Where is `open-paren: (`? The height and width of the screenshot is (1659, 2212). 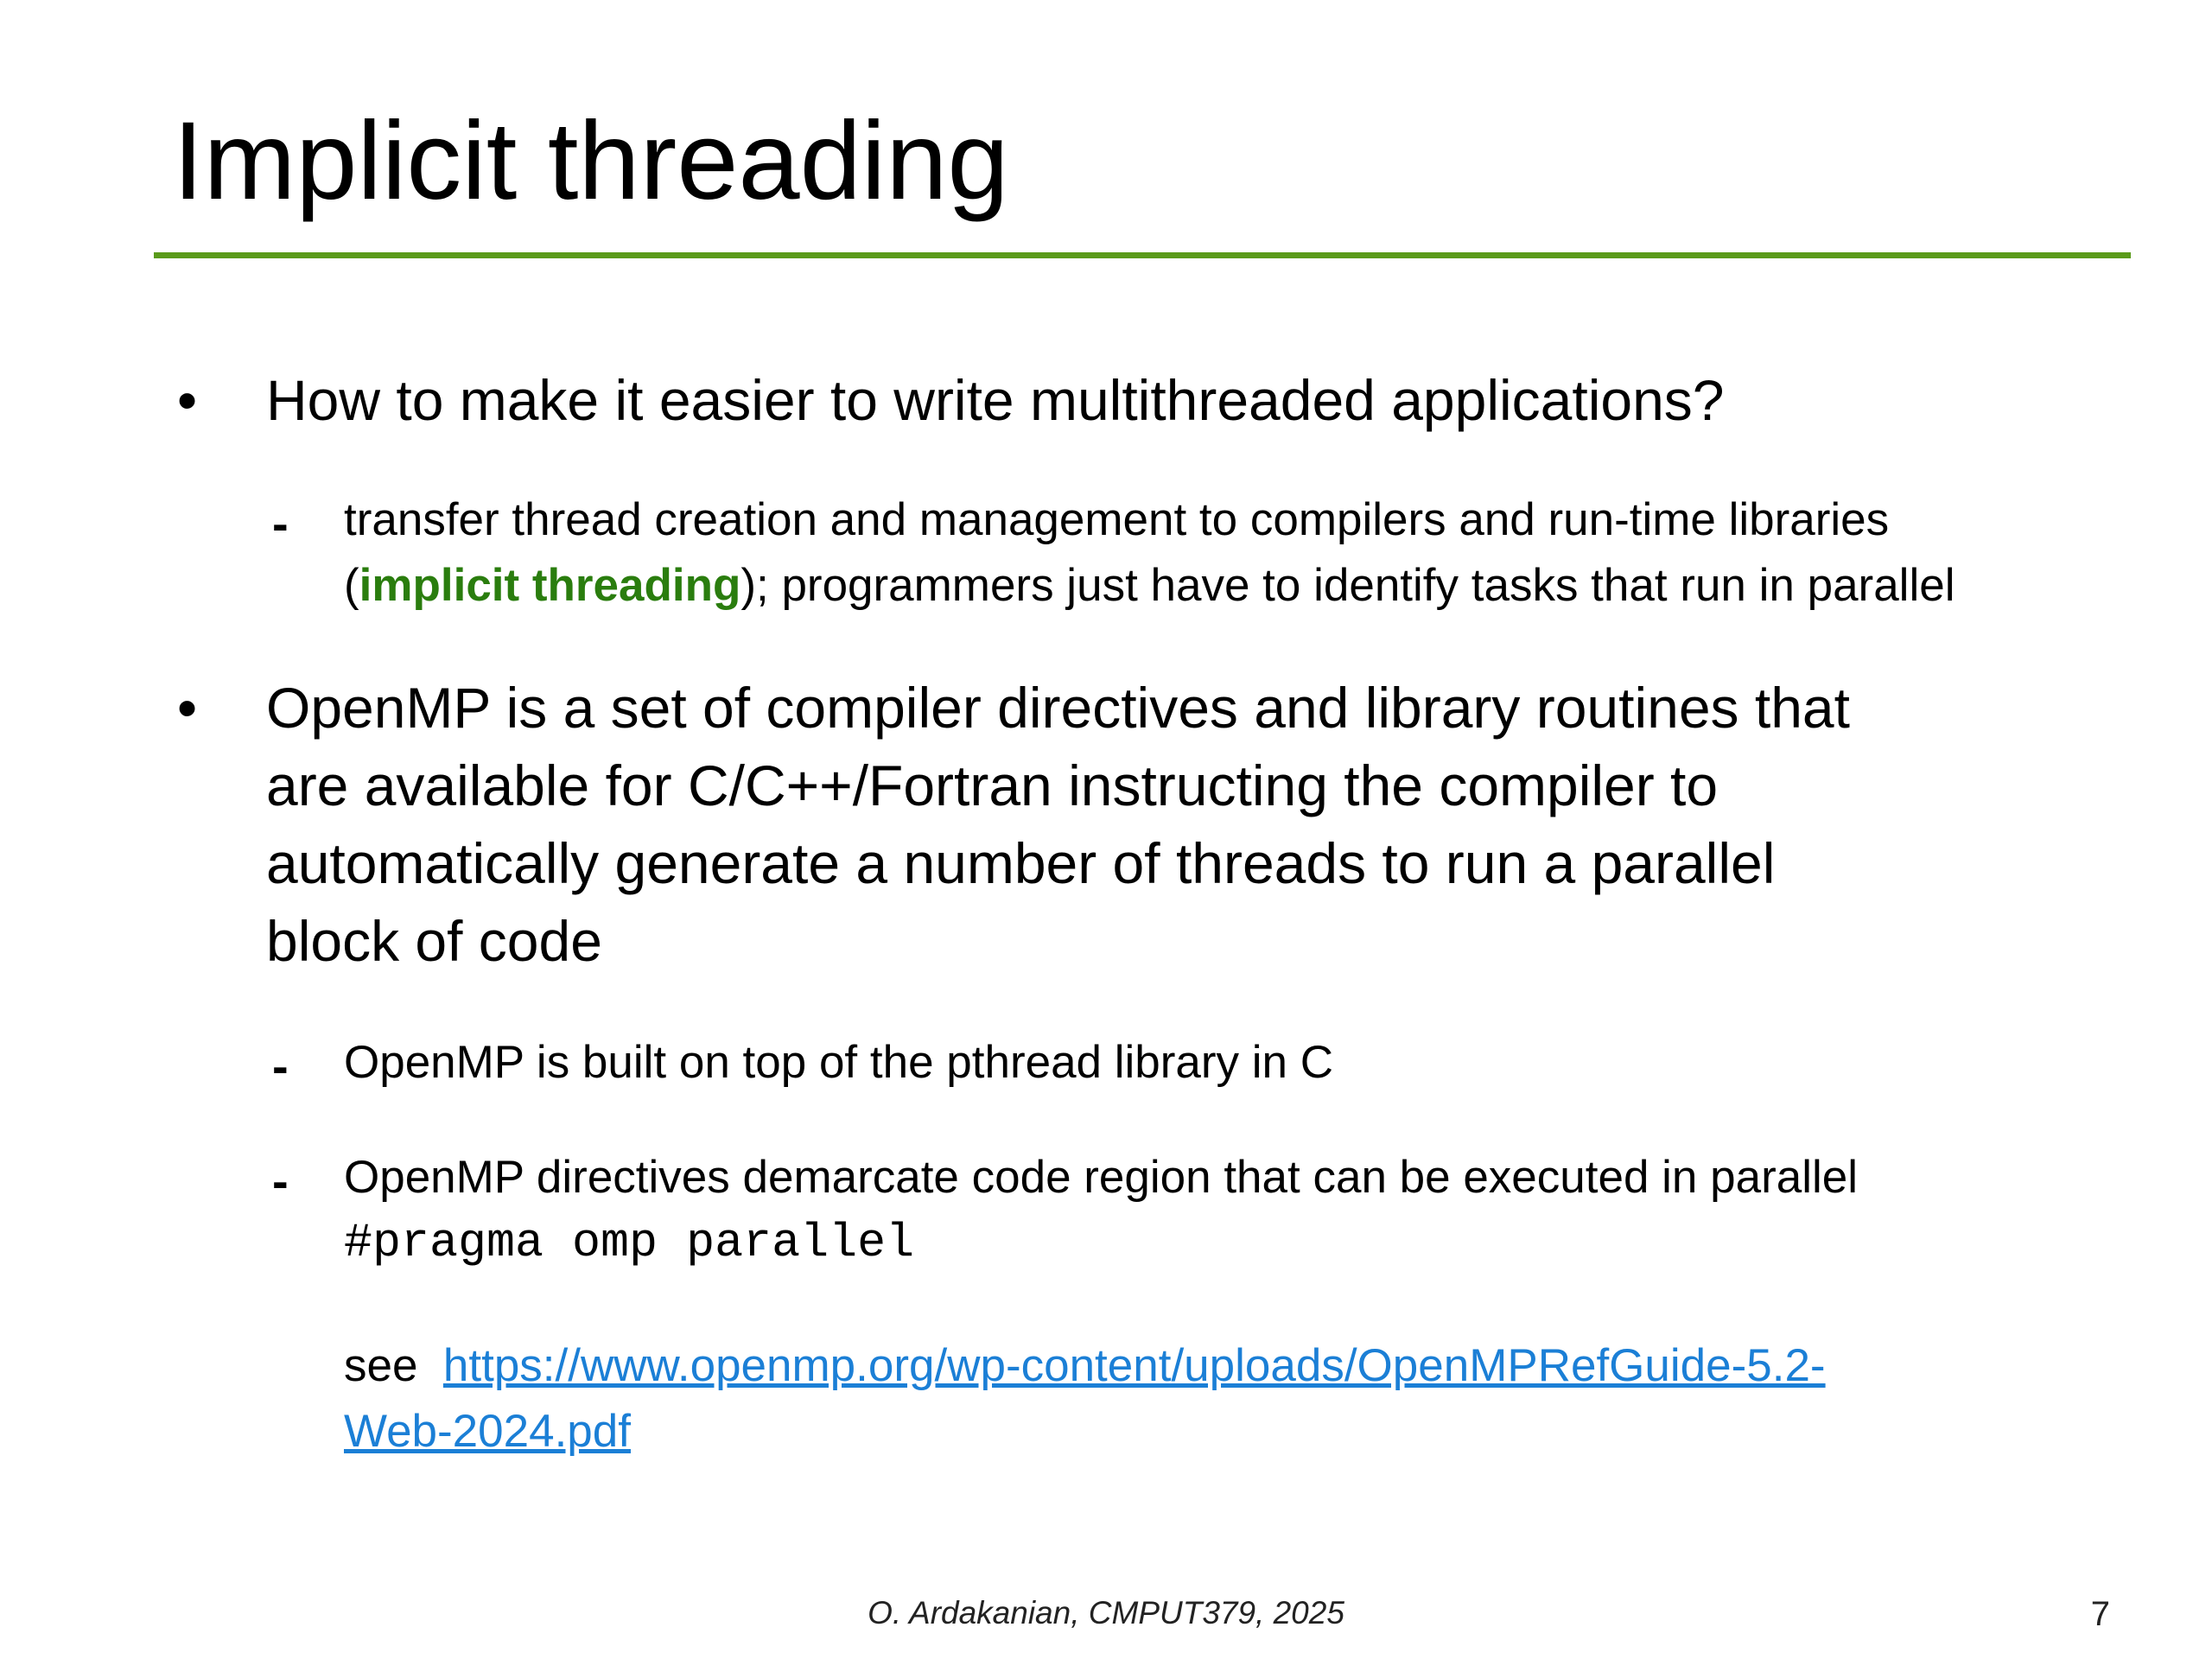
open-paren: ( is located at coordinates (351, 585).